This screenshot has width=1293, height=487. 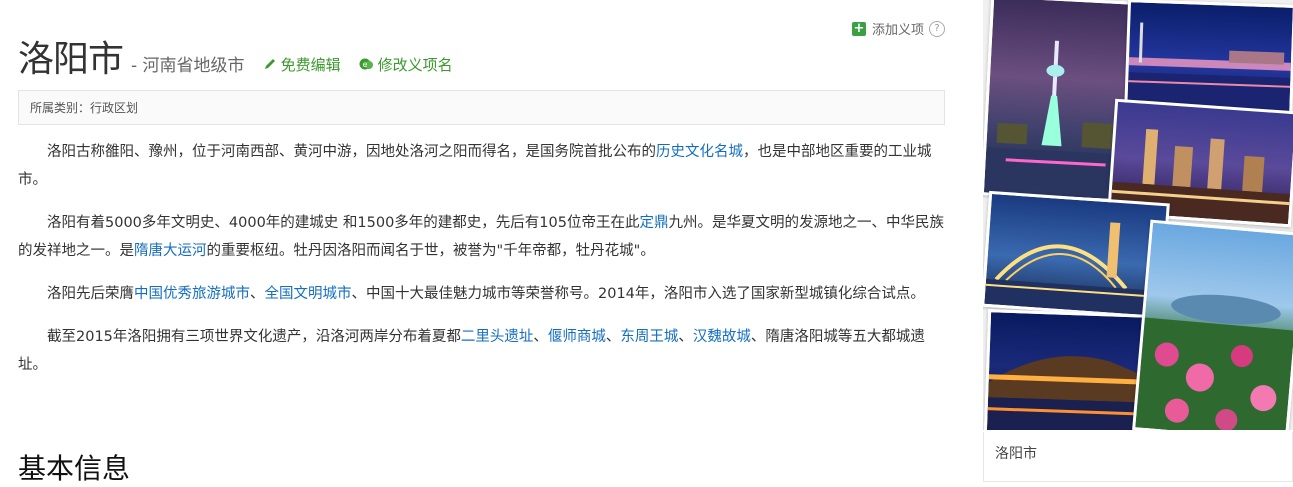 I want to click on category-box: 所属类别：行政区划, so click(x=481, y=107).